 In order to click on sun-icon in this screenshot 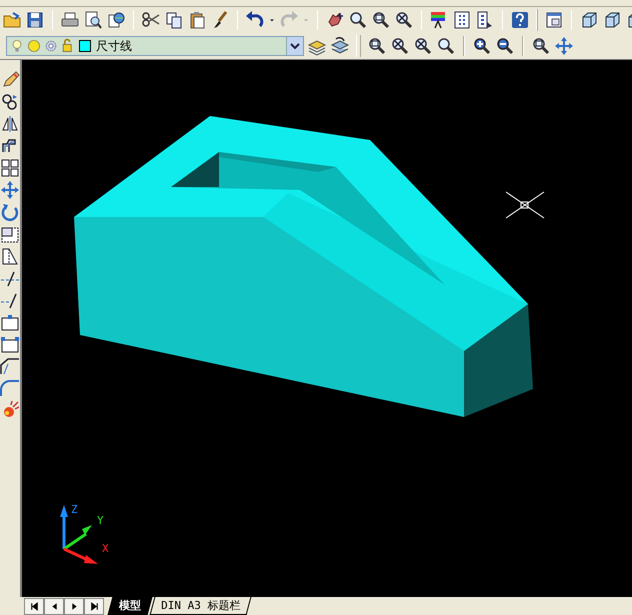, I will do `click(34, 46)`.